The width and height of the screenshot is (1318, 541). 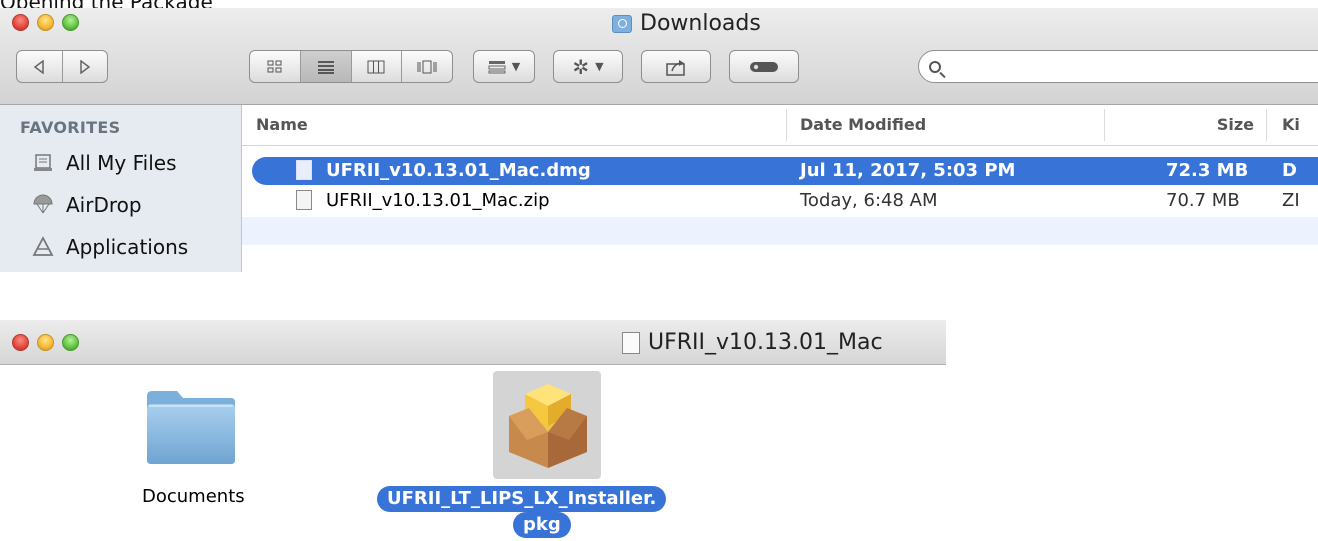 I want to click on column-header-date: Date Modified, so click(x=863, y=124).